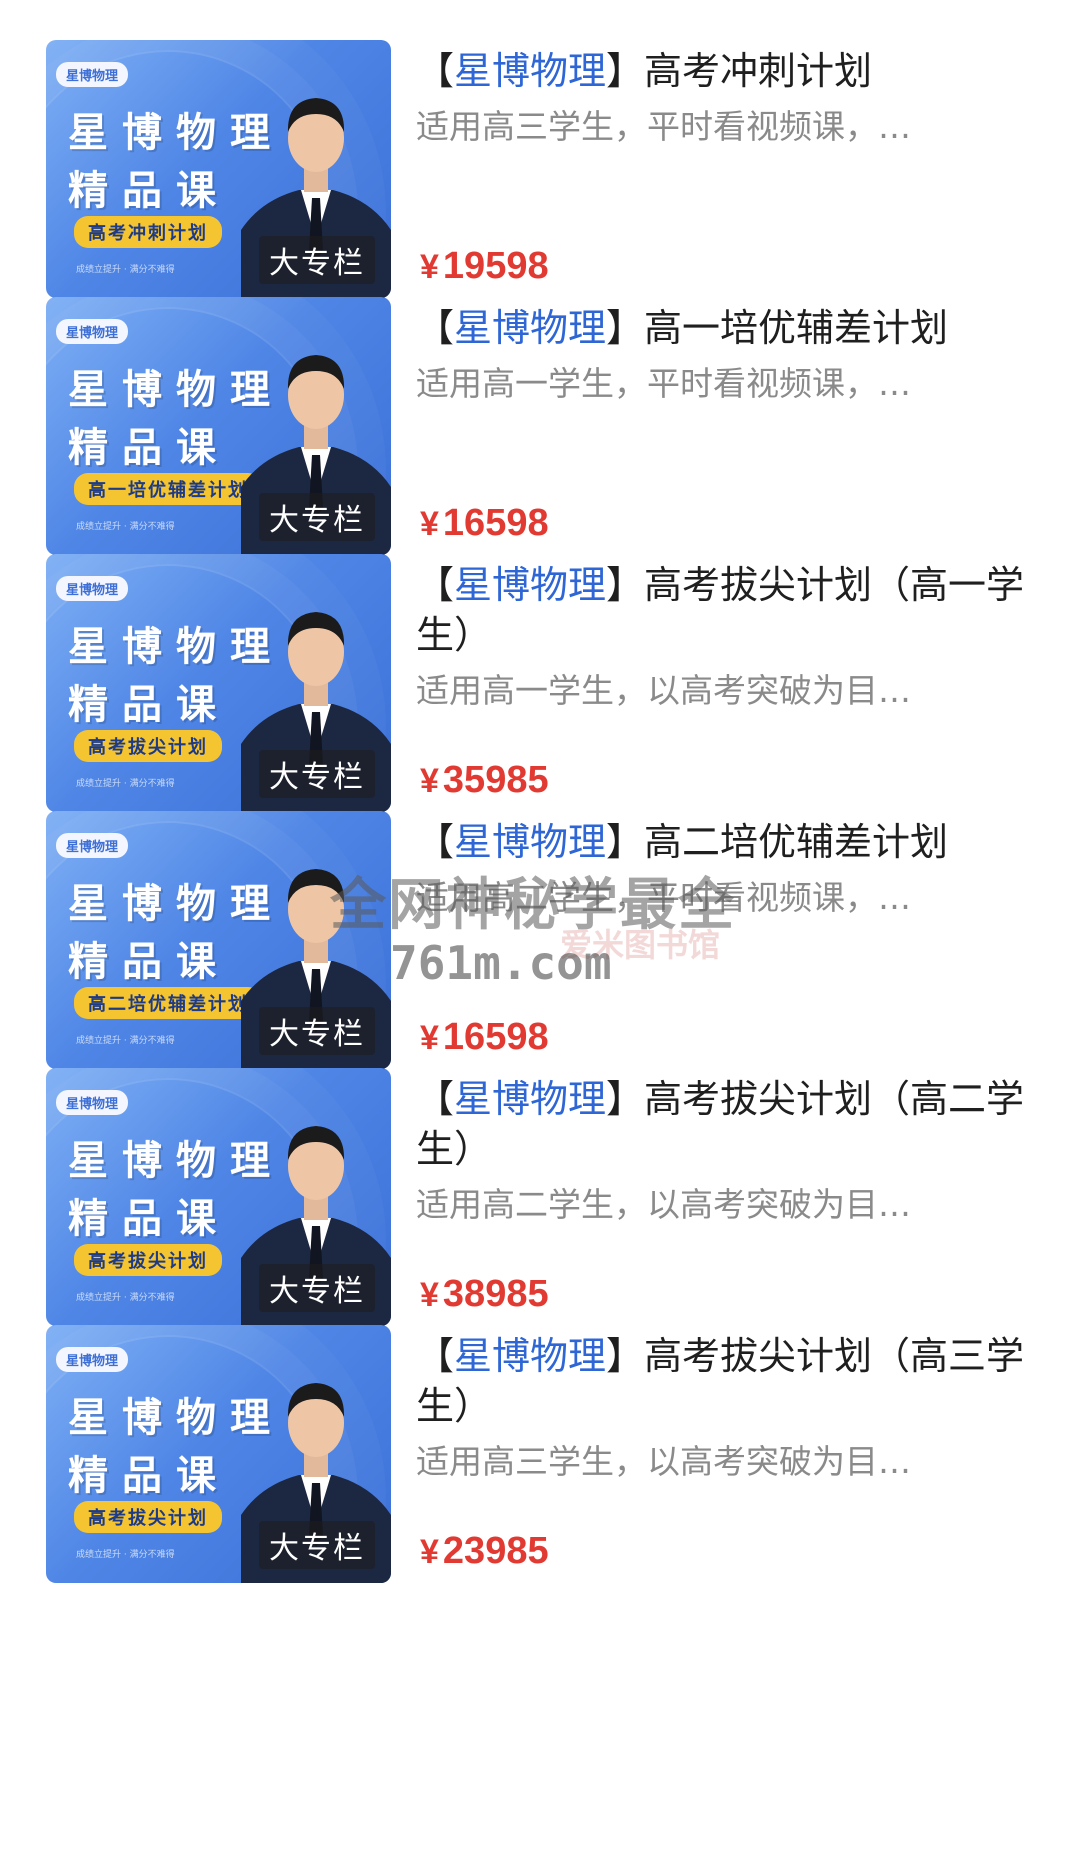 This screenshot has height=1863, width=1080. I want to click on course-title: 【星博物理】高考冲刺计划, so click(736, 68).